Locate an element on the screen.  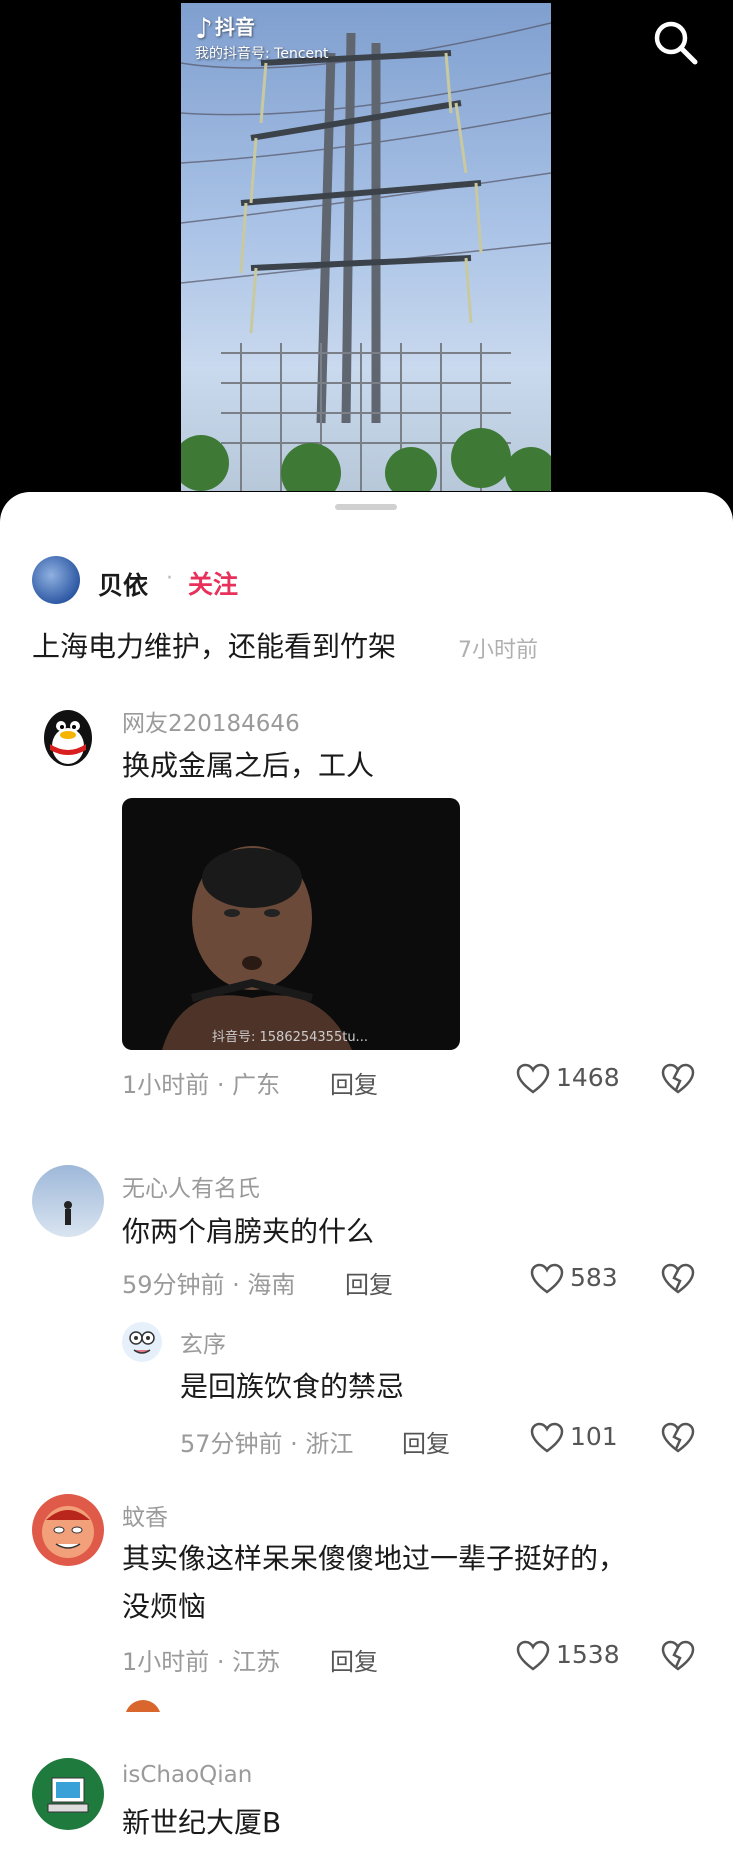
like-count: 1538 is located at coordinates (588, 1654).